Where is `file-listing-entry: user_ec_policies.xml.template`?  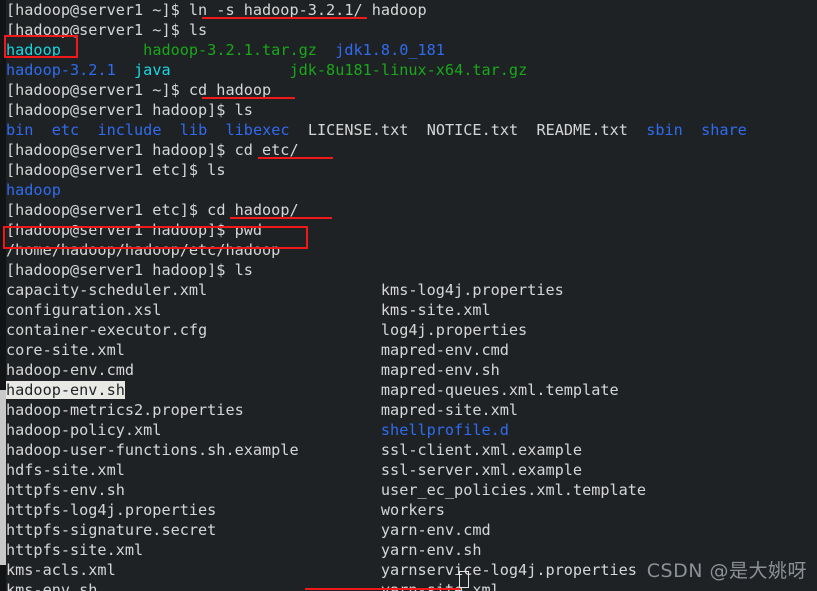 file-listing-entry: user_ec_policies.xml.template is located at coordinates (513, 490).